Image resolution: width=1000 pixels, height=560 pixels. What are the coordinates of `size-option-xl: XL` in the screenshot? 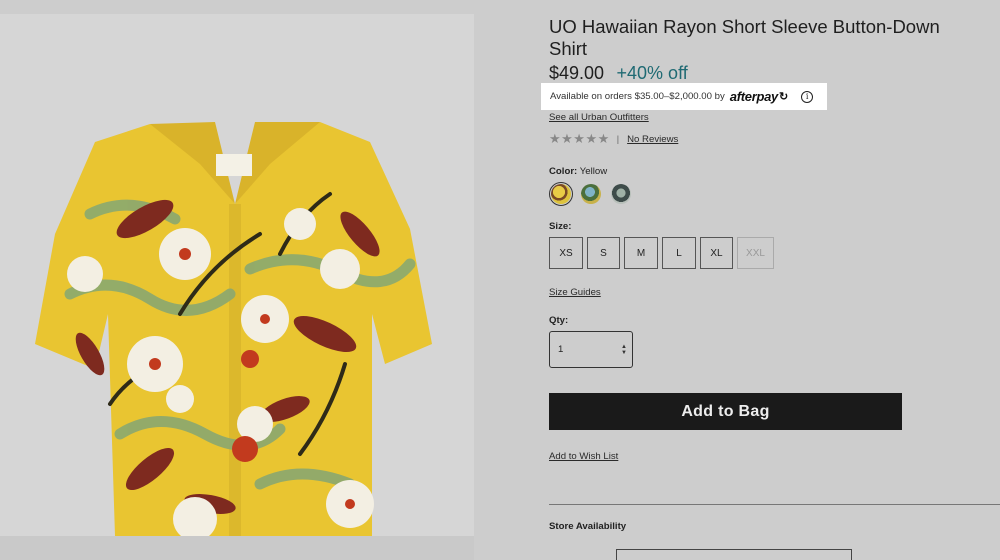 It's located at (716, 253).